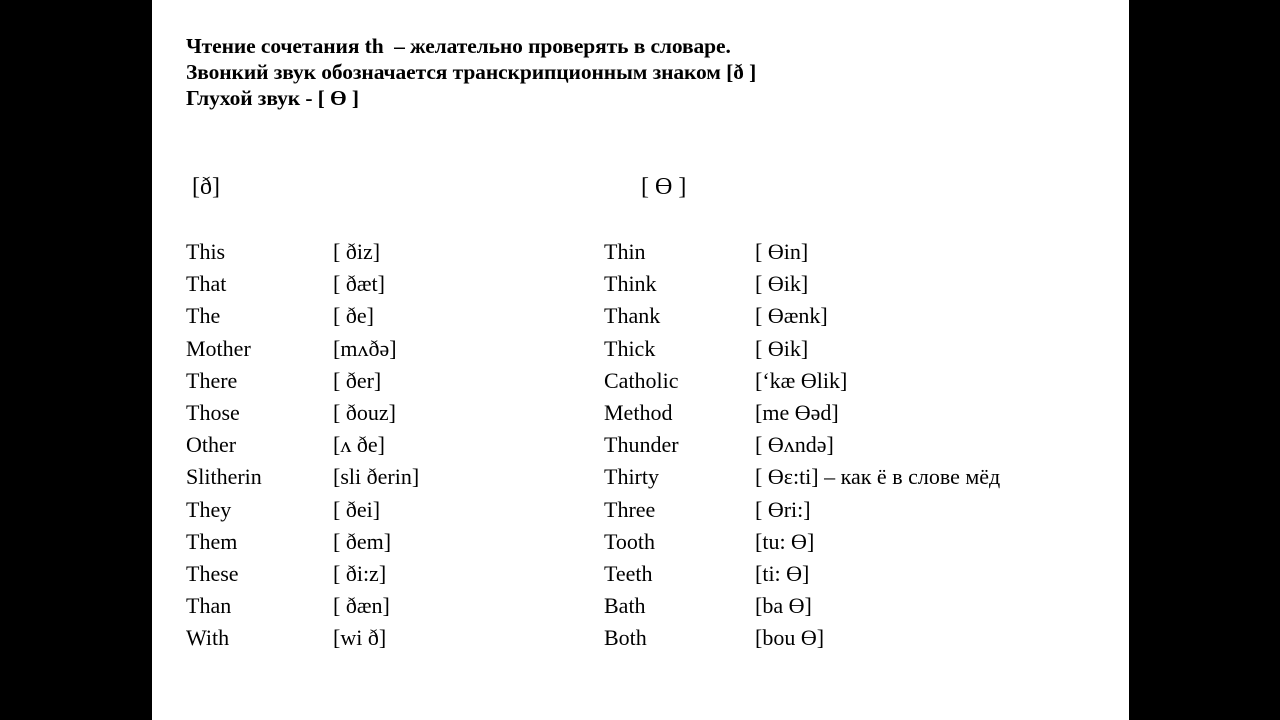 The width and height of the screenshot is (1280, 720). Describe the element at coordinates (208, 638) in the screenshot. I see `word-term: With` at that location.